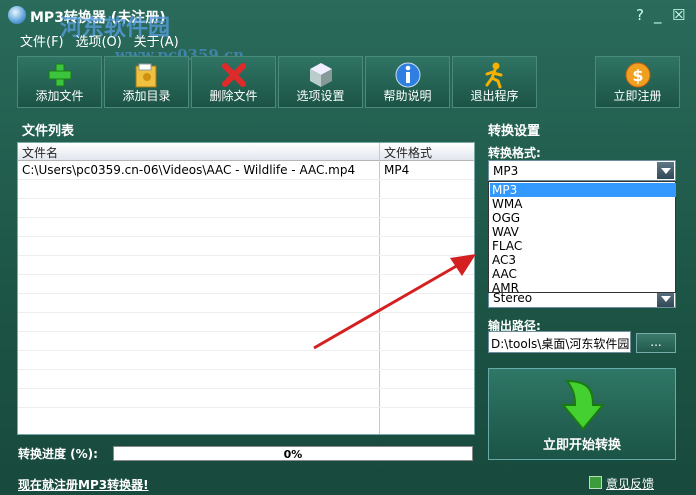 Image resolution: width=696 pixels, height=495 pixels. Describe the element at coordinates (494, 75) in the screenshot. I see `exit-runner-icon` at that location.